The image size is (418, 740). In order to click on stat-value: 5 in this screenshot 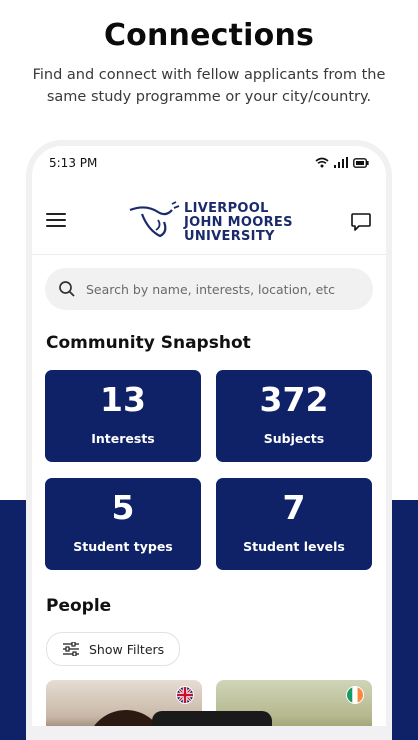, I will do `click(123, 507)`.